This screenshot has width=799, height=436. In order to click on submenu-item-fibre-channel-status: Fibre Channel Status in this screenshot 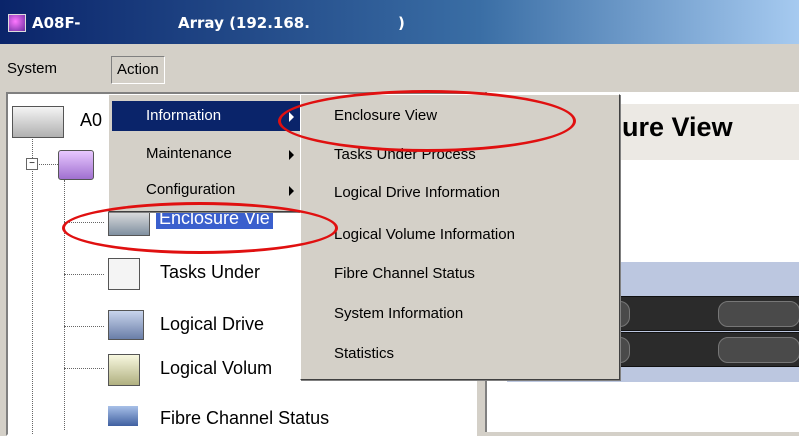, I will do `click(389, 274)`.